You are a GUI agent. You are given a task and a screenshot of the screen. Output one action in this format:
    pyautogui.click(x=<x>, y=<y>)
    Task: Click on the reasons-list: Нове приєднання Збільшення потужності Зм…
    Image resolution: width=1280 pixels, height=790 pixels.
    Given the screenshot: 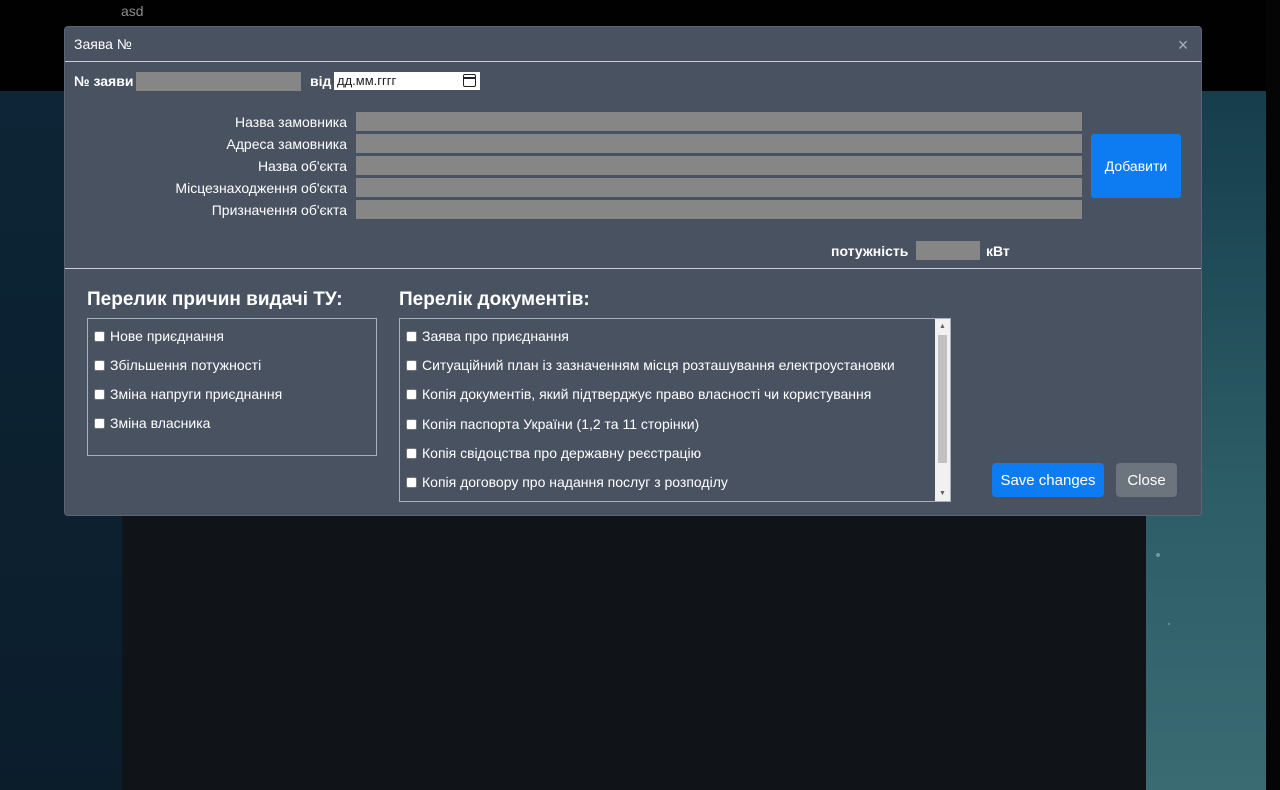 What is the action you would take?
    pyautogui.click(x=232, y=387)
    